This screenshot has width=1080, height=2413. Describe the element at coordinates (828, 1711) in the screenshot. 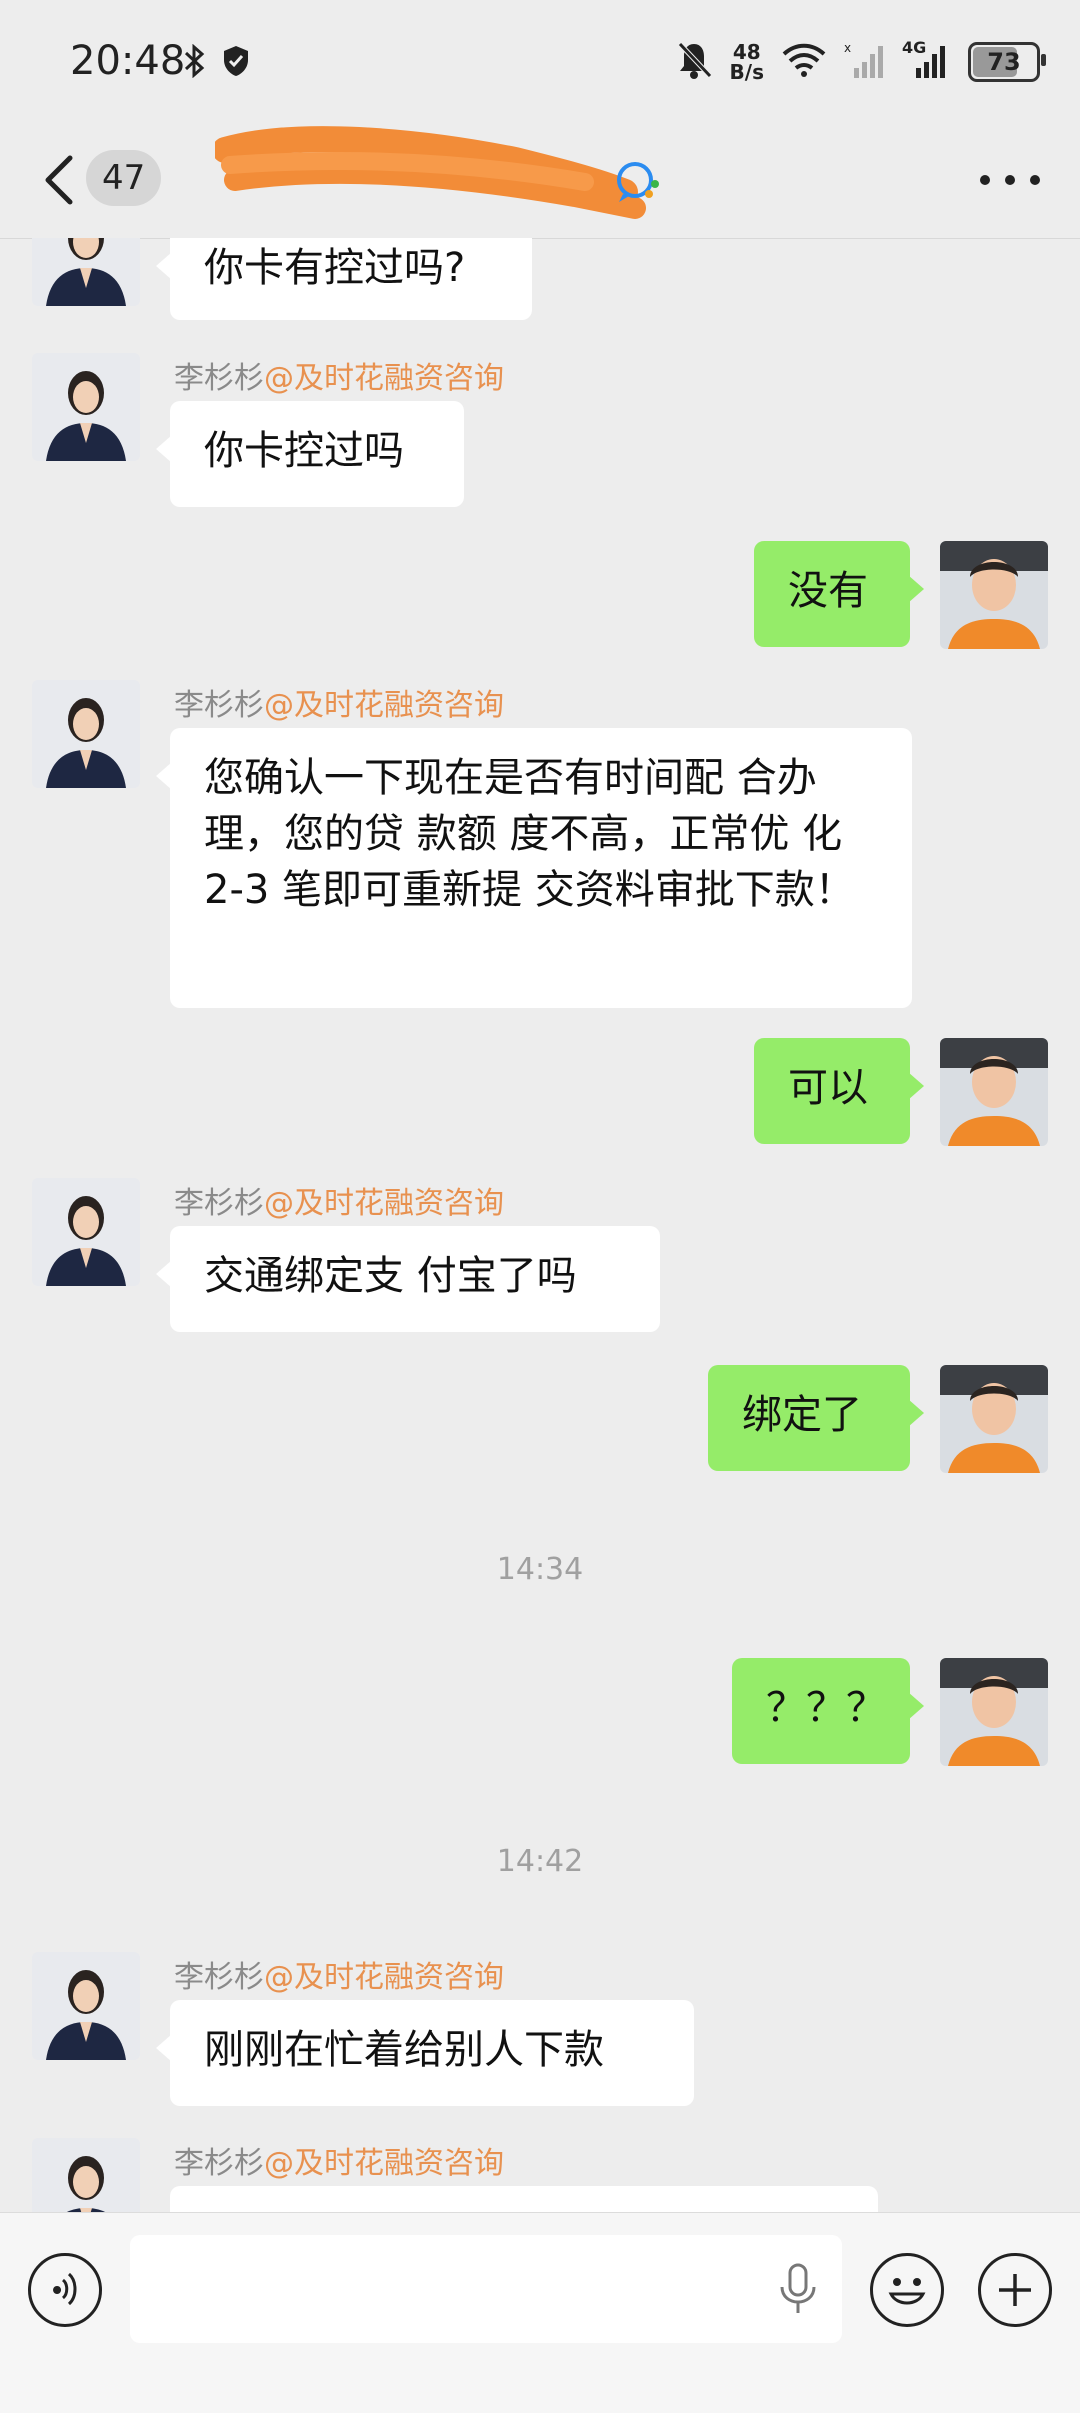

I see `message-bubble-outgoing: ？？？` at that location.